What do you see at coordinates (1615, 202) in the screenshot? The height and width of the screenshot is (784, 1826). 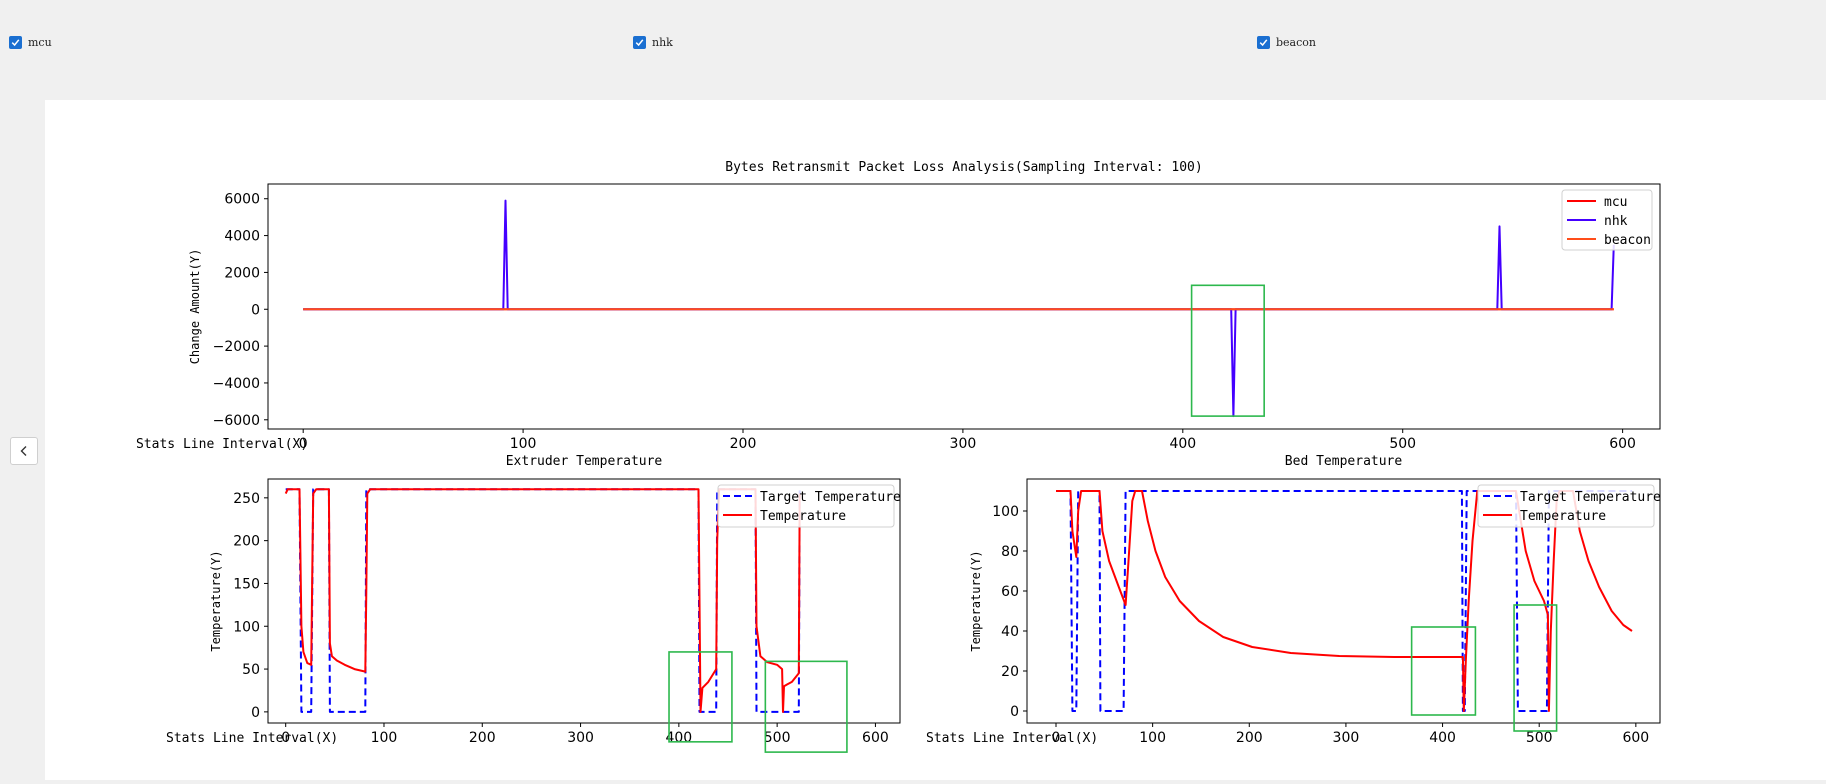 I see `legend-entry: mcu` at bounding box center [1615, 202].